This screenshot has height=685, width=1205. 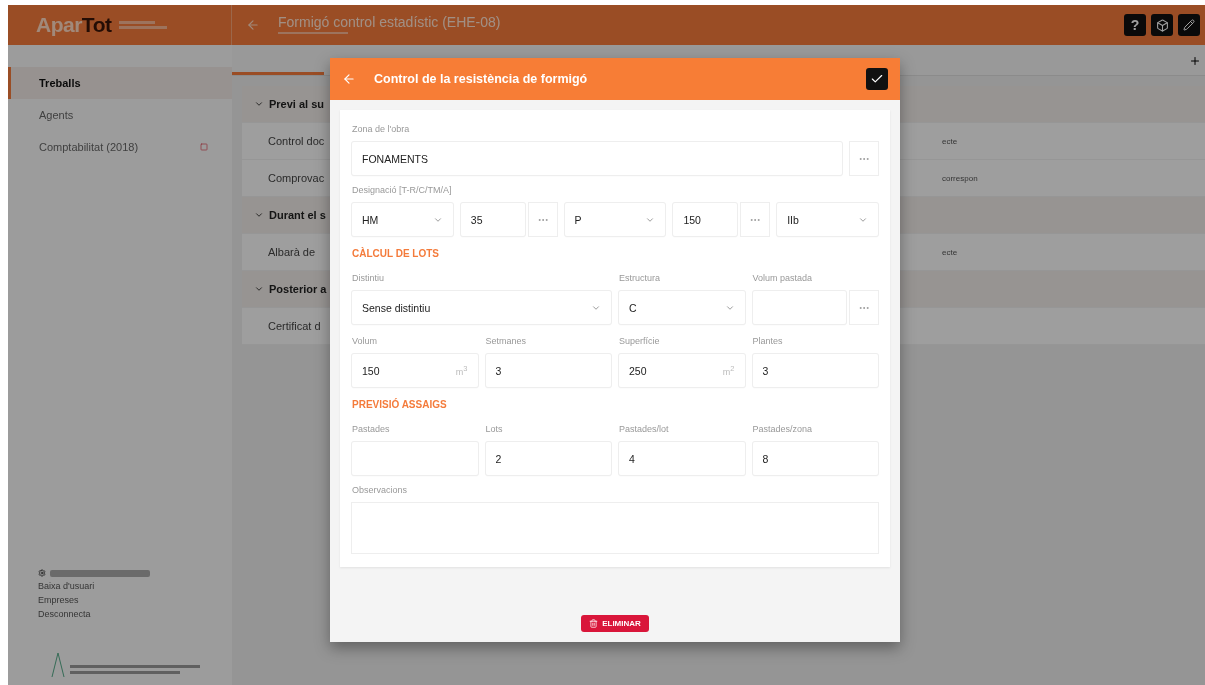 What do you see at coordinates (827, 219) in the screenshot?
I see `select-field: IIb` at bounding box center [827, 219].